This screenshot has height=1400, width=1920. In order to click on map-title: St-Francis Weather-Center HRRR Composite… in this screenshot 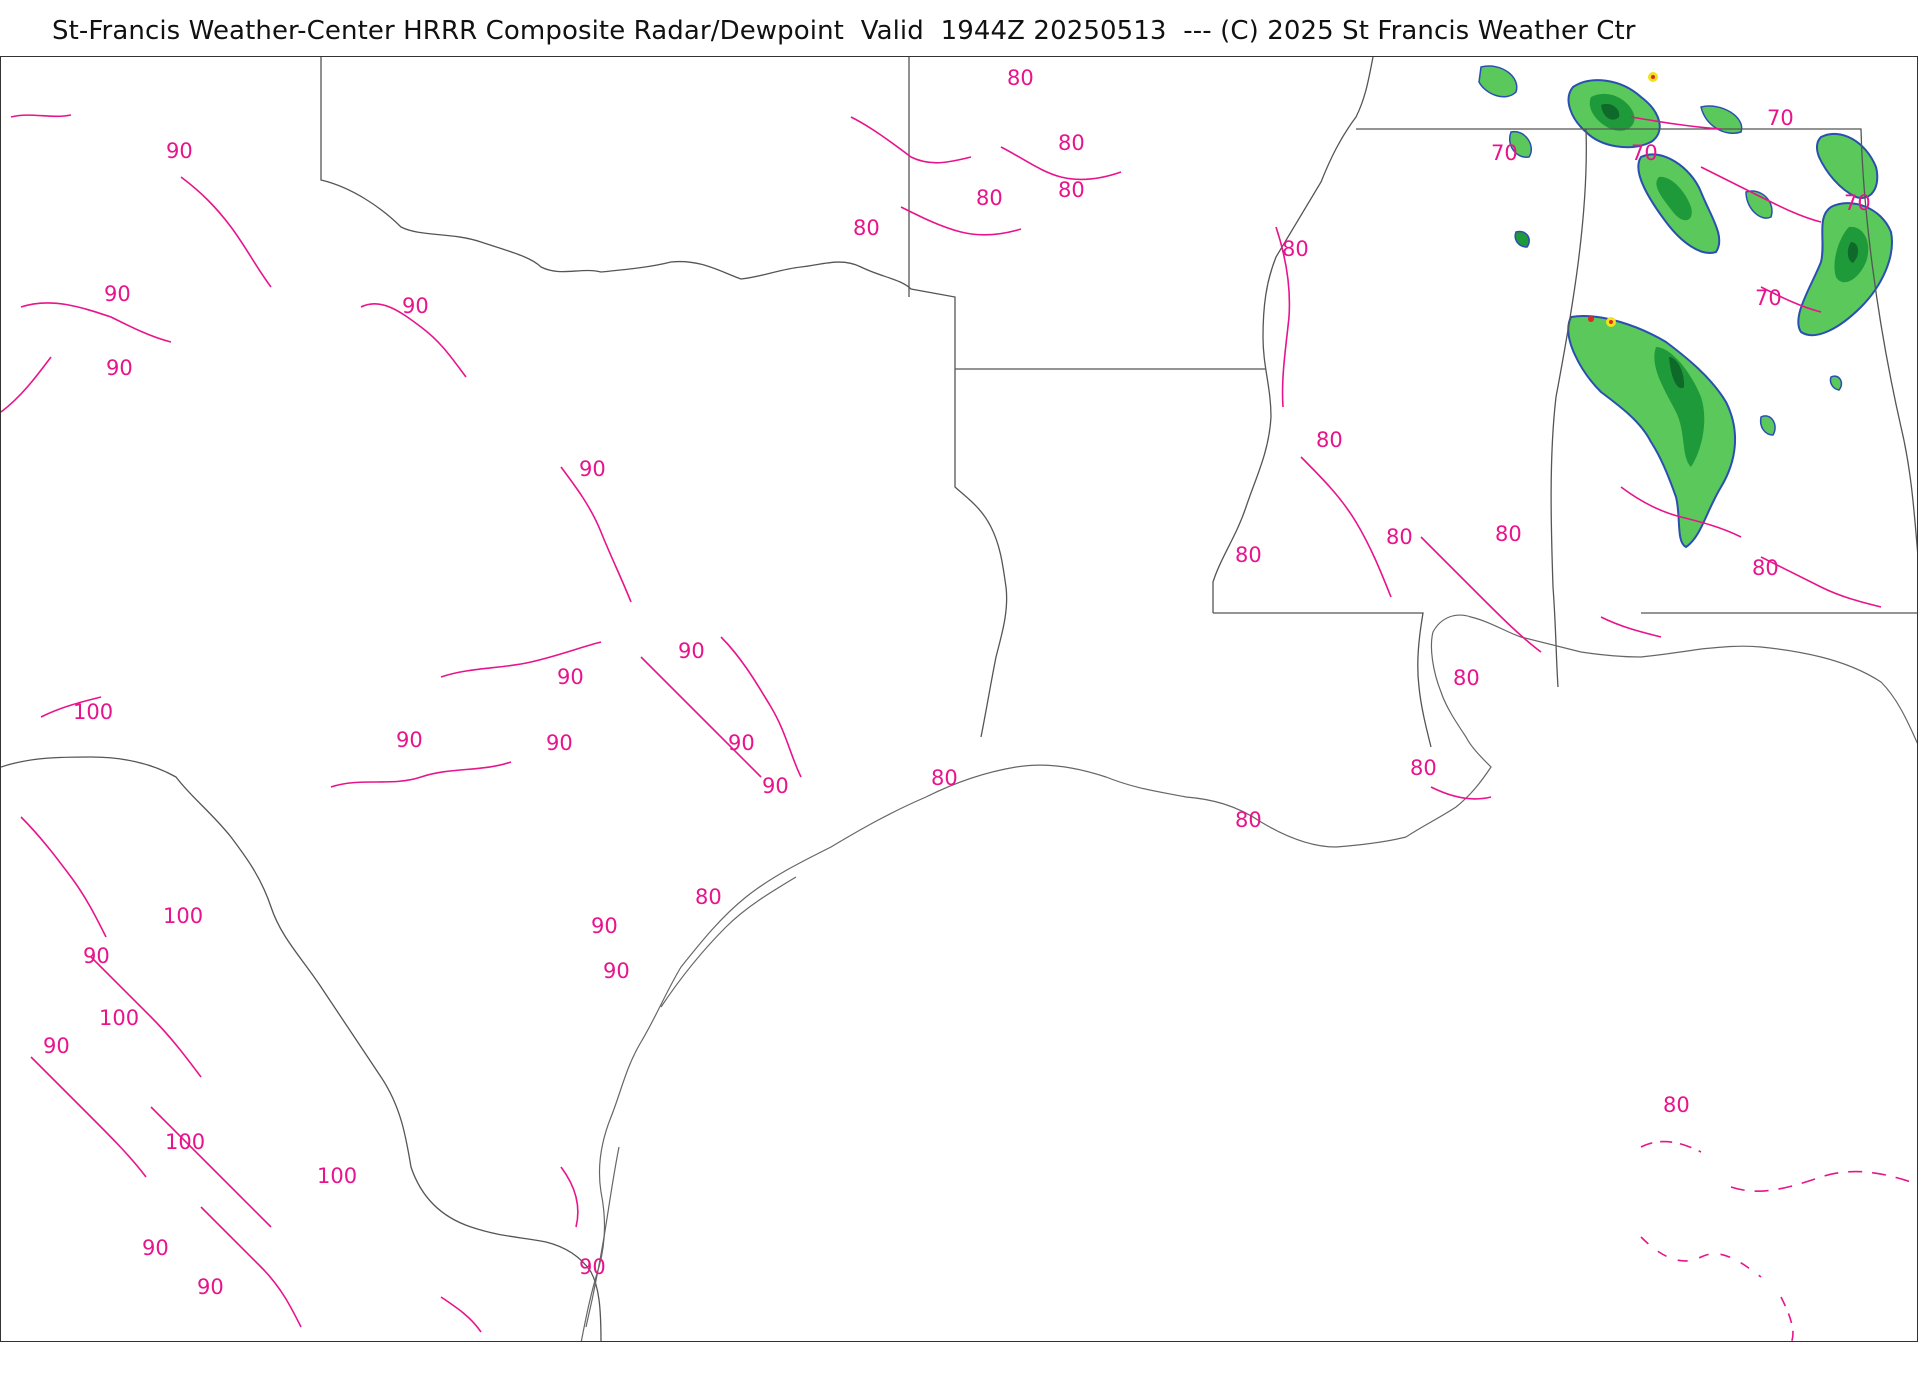, I will do `click(844, 31)`.